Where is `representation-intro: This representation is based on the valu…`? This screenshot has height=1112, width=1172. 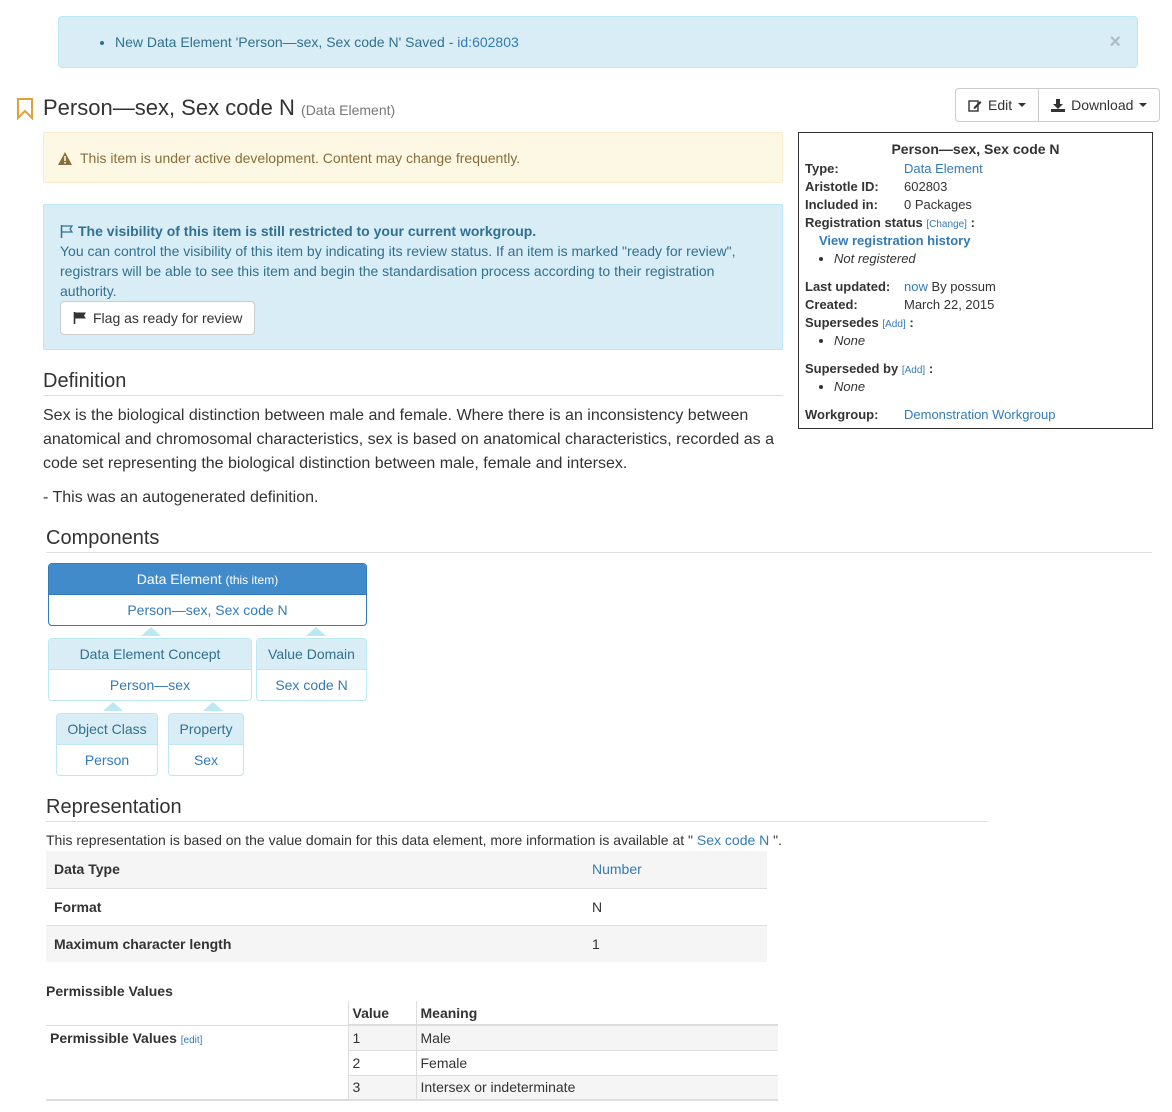
representation-intro: This representation is based on the valu… is located at coordinates (414, 840).